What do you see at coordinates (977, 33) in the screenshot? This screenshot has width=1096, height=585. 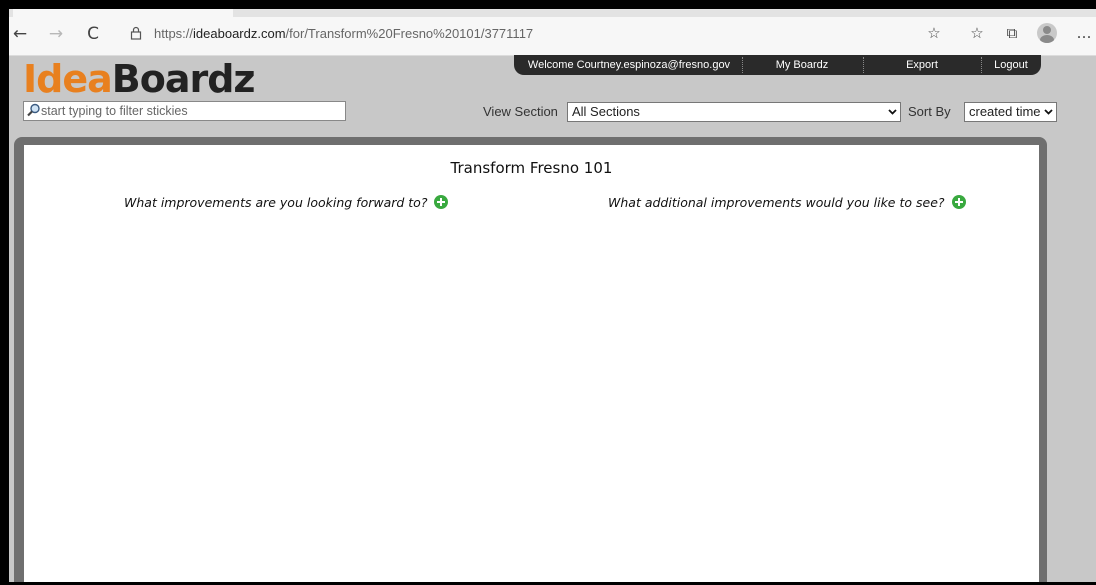 I see `favorites-list-icon: ☆` at bounding box center [977, 33].